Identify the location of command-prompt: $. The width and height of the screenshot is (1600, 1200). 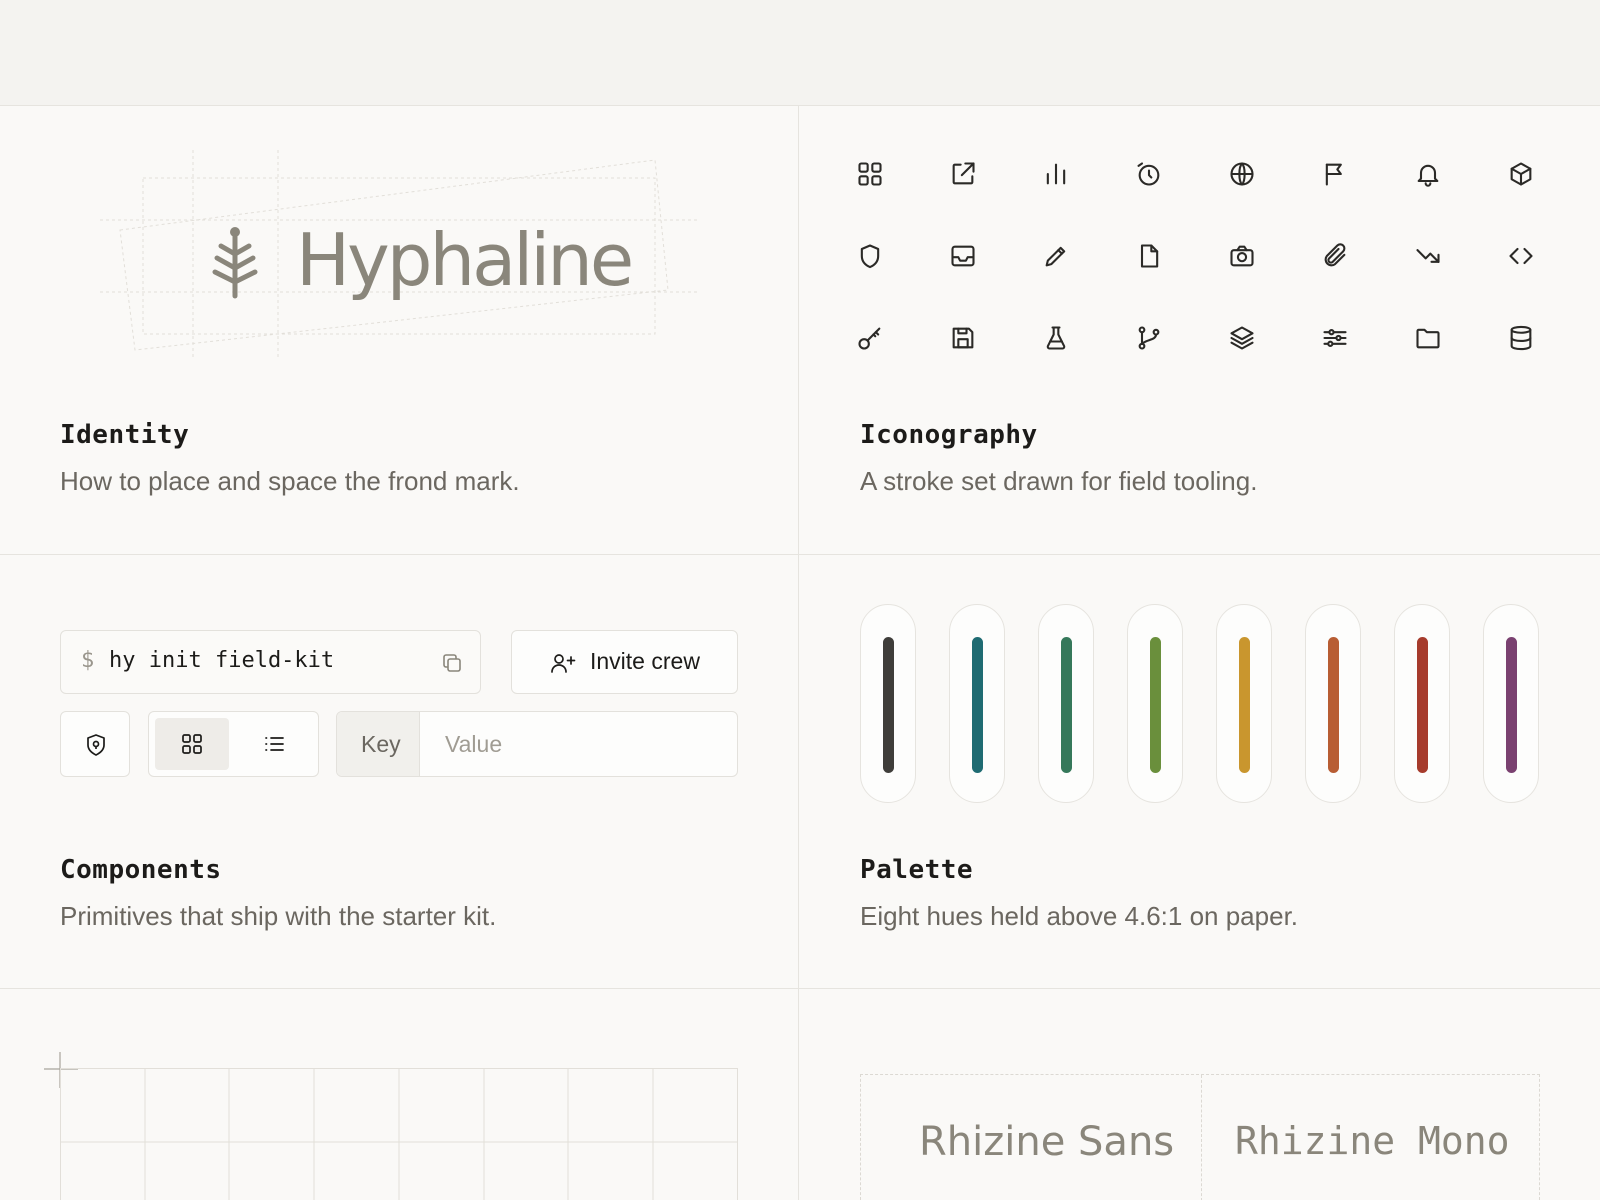
(88, 660).